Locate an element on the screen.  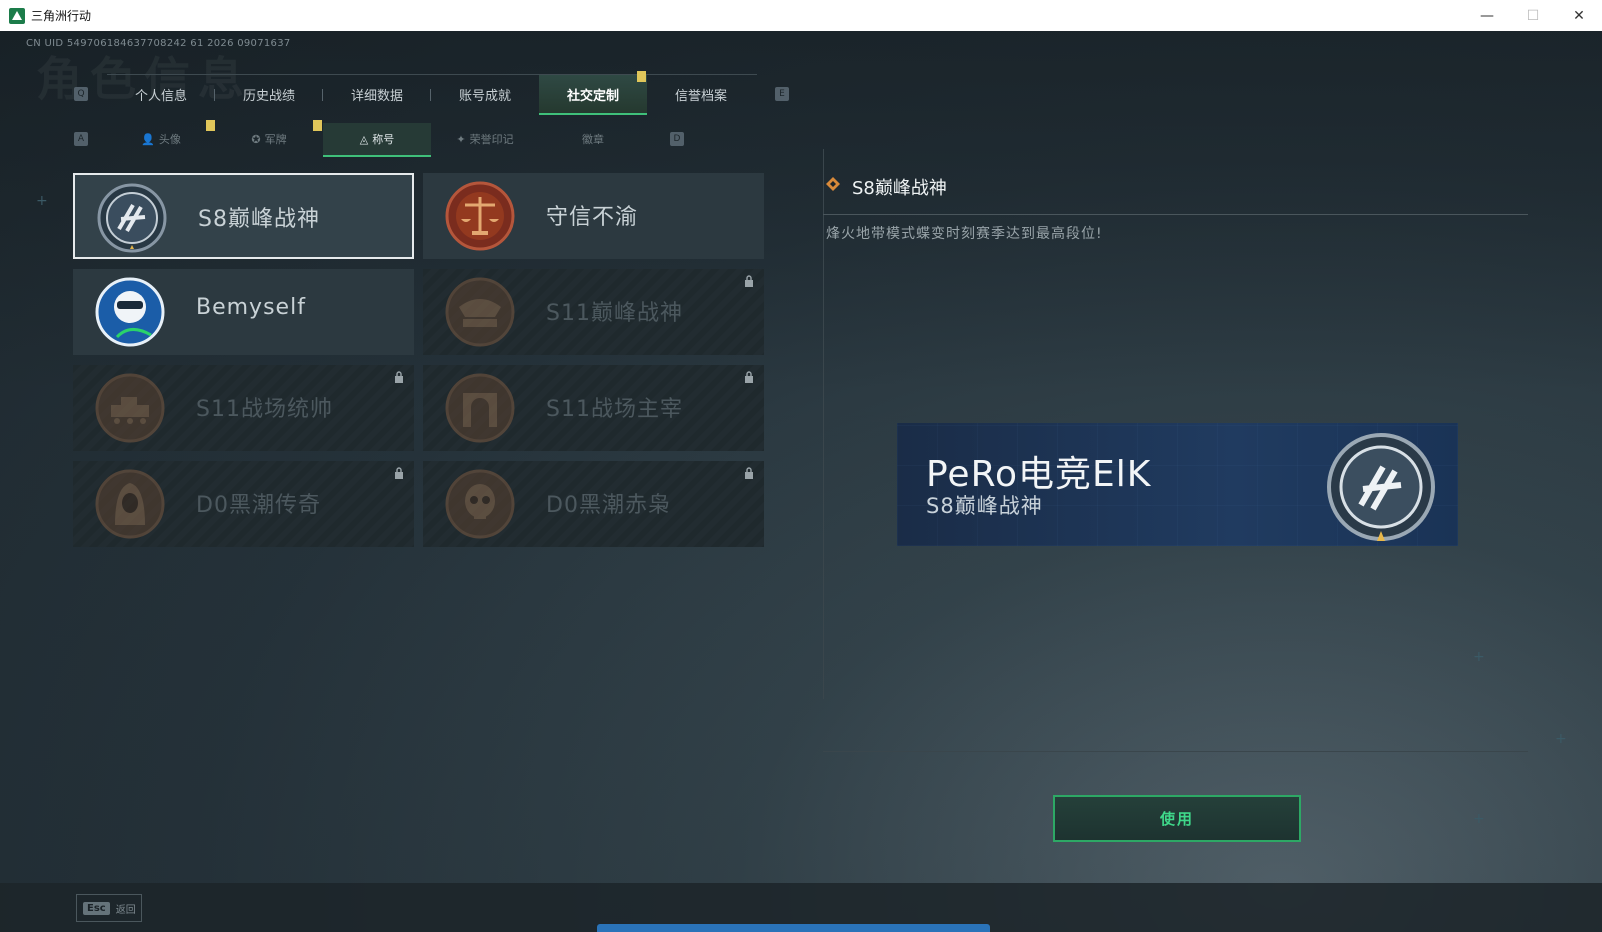
tab-label: 详细数据 is located at coordinates (376, 96).